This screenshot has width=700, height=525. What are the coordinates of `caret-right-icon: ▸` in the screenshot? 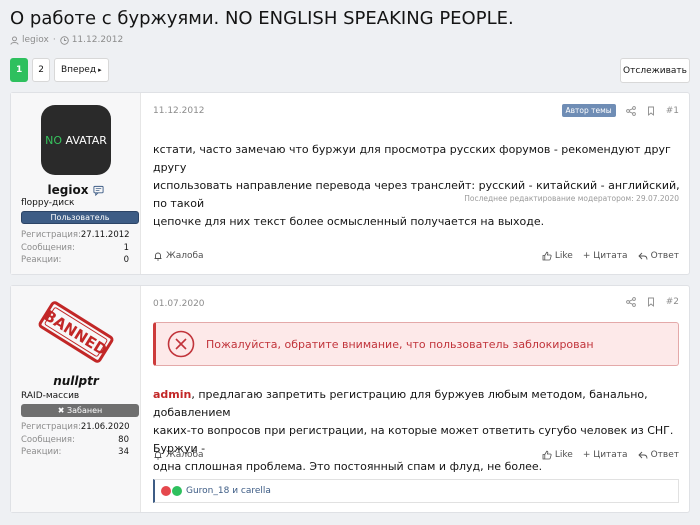 It's located at (100, 70).